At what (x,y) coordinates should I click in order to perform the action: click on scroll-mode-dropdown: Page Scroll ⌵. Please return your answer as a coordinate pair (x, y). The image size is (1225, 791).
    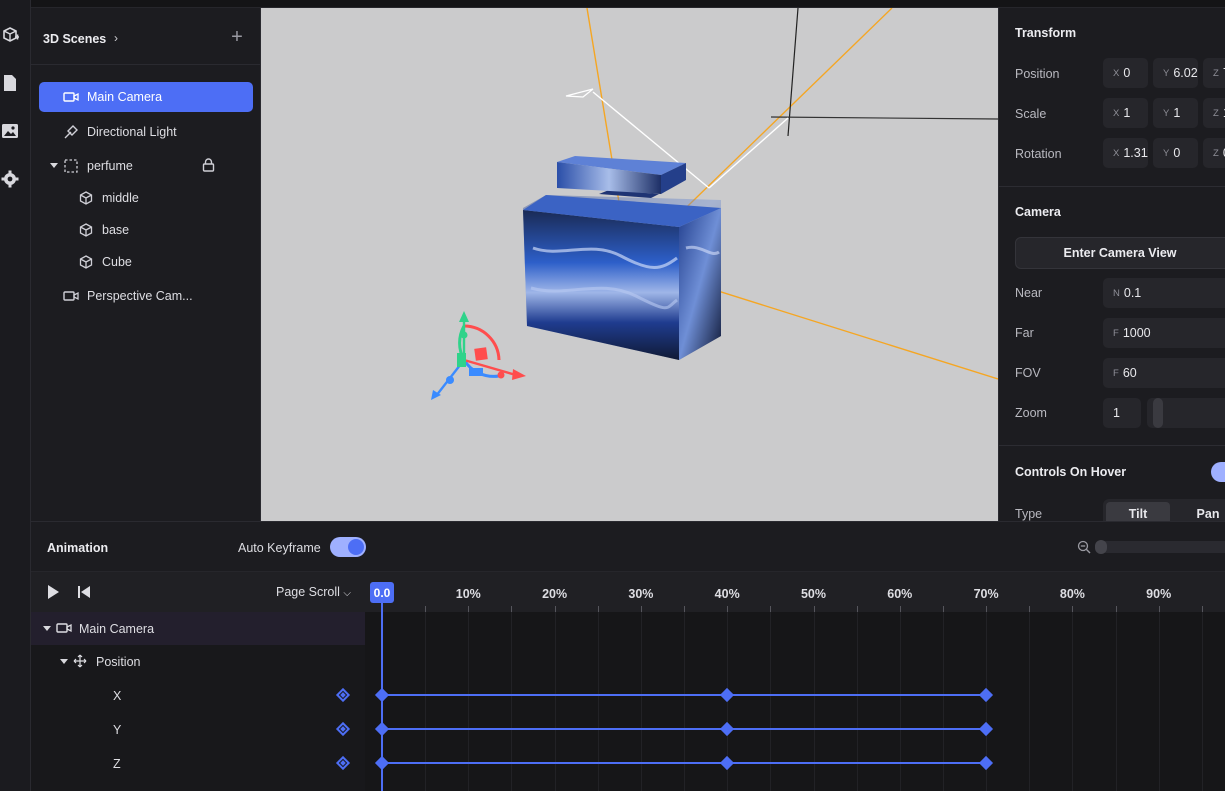
    Looking at the image, I should click on (313, 592).